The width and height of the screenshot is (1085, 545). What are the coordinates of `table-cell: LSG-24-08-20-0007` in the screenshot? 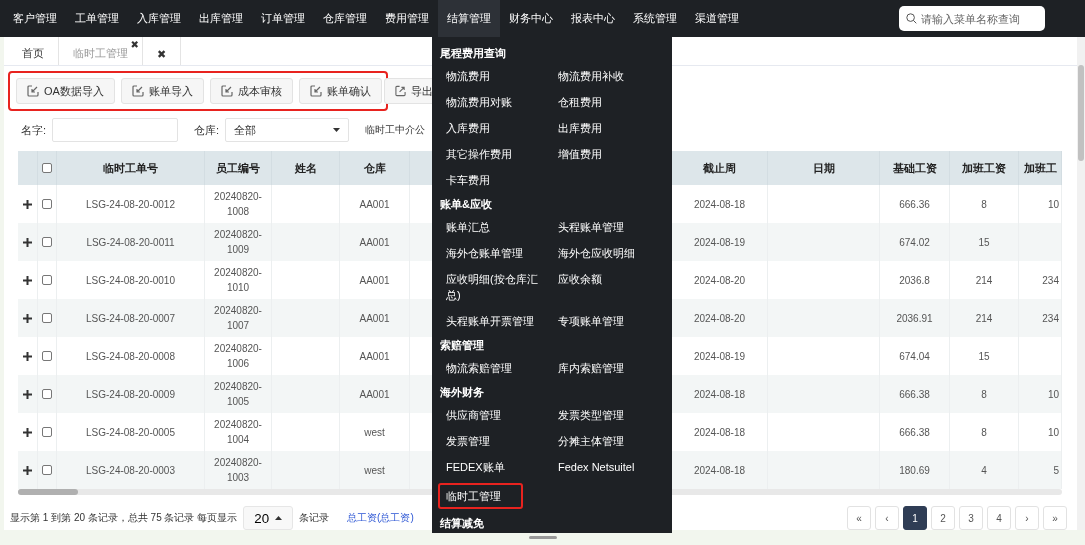 It's located at (130, 318).